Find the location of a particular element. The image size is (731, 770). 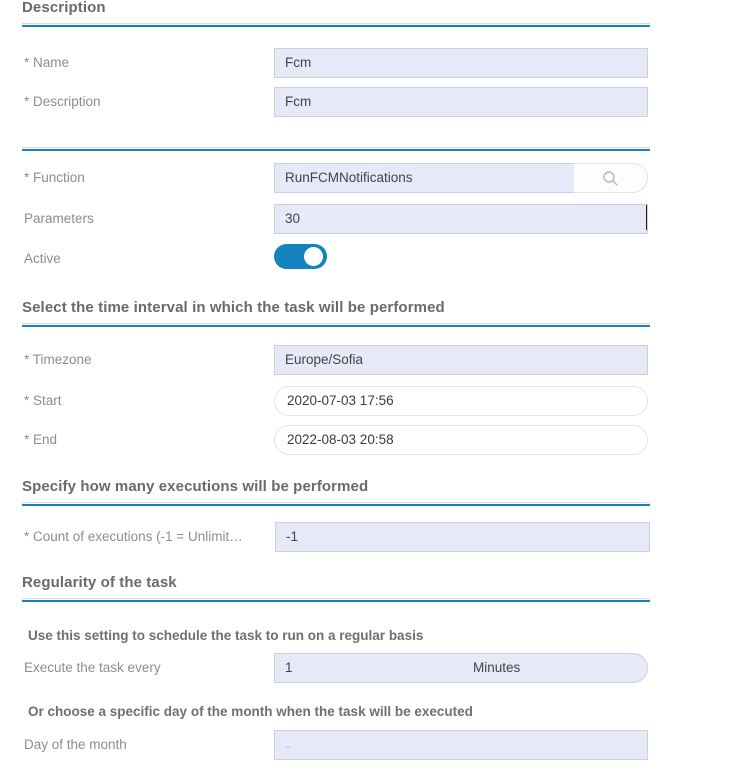

timezone-select: Europe/Sofia is located at coordinates (461, 360).